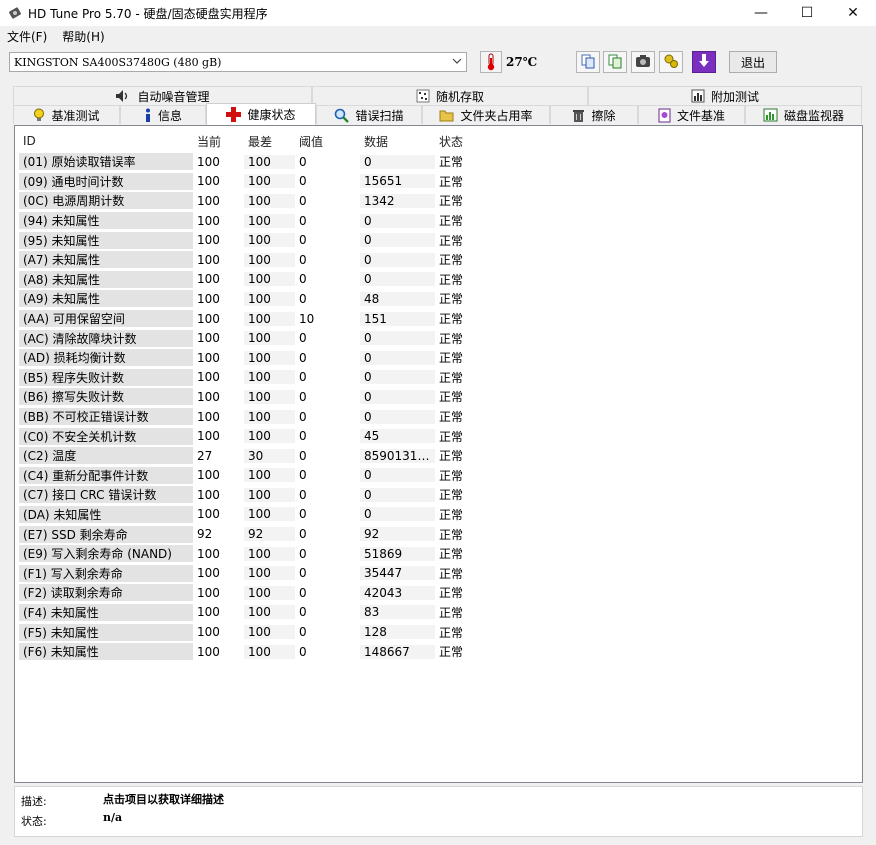  I want to click on table-row: (01) 原始读取错误率 100 100 0 0 正常, so click(257, 162).